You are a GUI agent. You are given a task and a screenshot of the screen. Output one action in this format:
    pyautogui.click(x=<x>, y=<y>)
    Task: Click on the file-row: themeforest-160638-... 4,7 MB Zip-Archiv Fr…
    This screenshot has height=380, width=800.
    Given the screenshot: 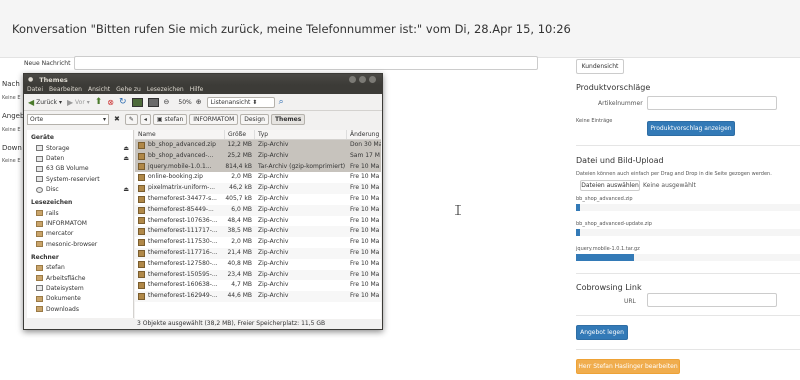 What is the action you would take?
    pyautogui.click(x=258, y=285)
    